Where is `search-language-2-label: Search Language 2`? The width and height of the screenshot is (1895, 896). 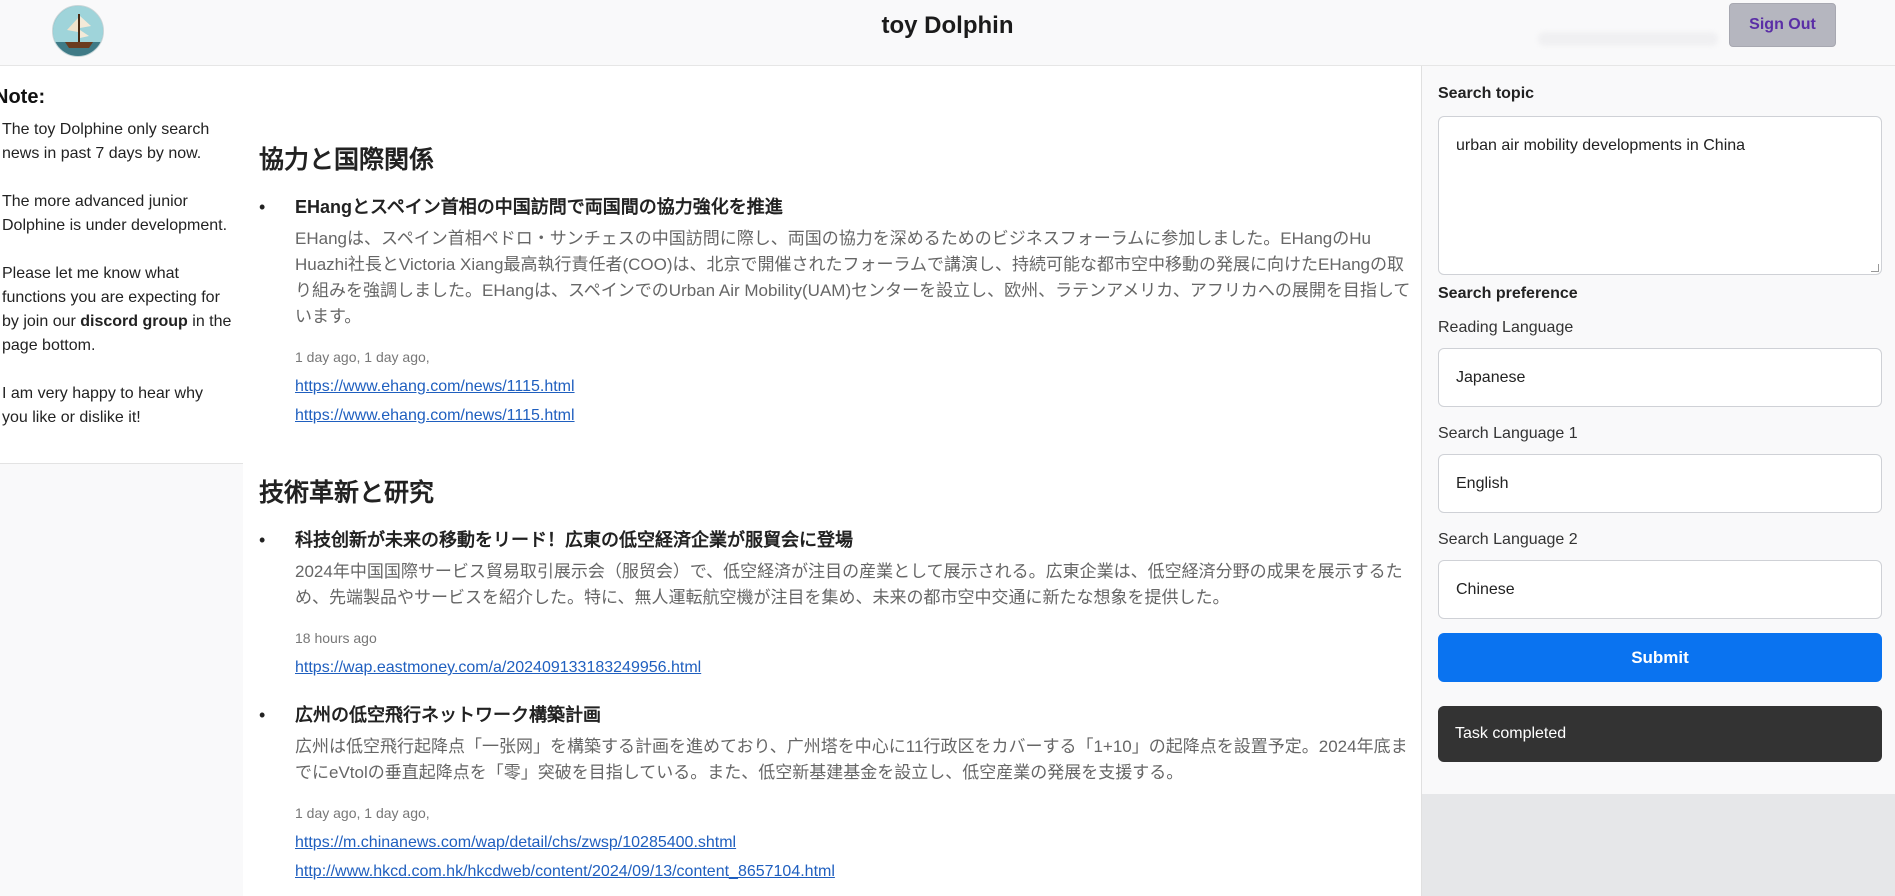
search-language-2-label: Search Language 2 is located at coordinates (1508, 539).